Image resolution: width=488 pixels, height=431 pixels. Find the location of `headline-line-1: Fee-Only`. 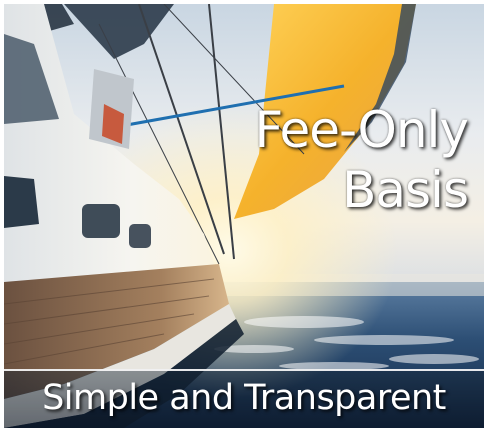

headline-line-1: Fee-Only is located at coordinates (361, 130).